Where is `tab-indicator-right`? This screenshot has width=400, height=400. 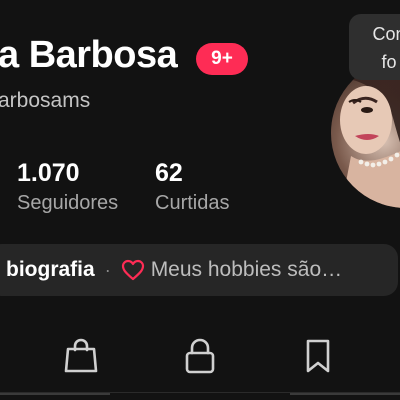 tab-indicator-right is located at coordinates (345, 394).